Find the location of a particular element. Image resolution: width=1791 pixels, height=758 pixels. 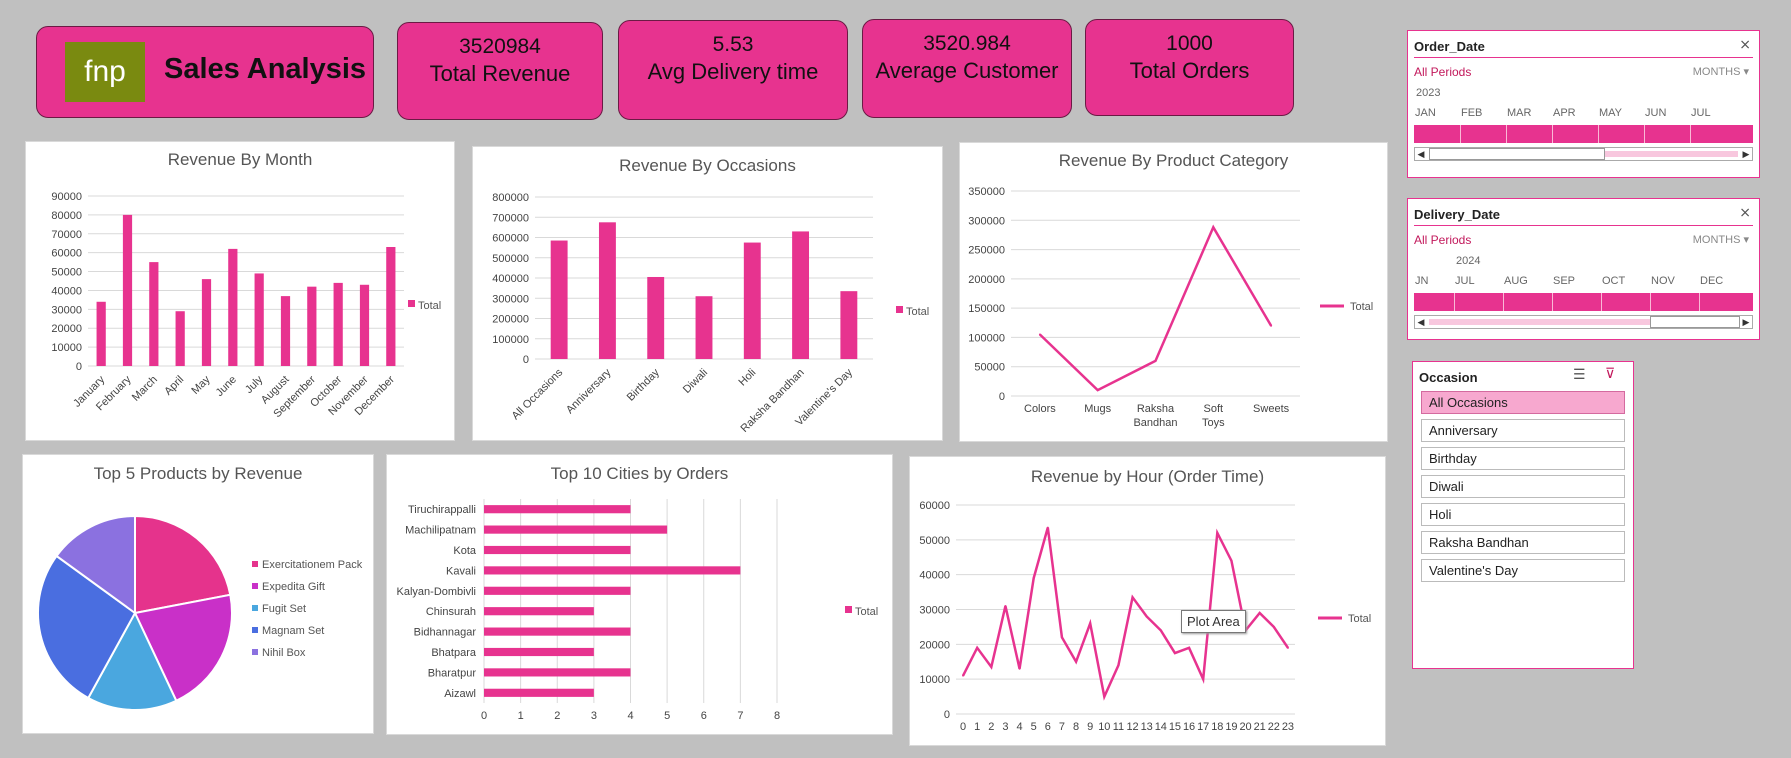

multi-select-icon: ☰ is located at coordinates (1579, 374).